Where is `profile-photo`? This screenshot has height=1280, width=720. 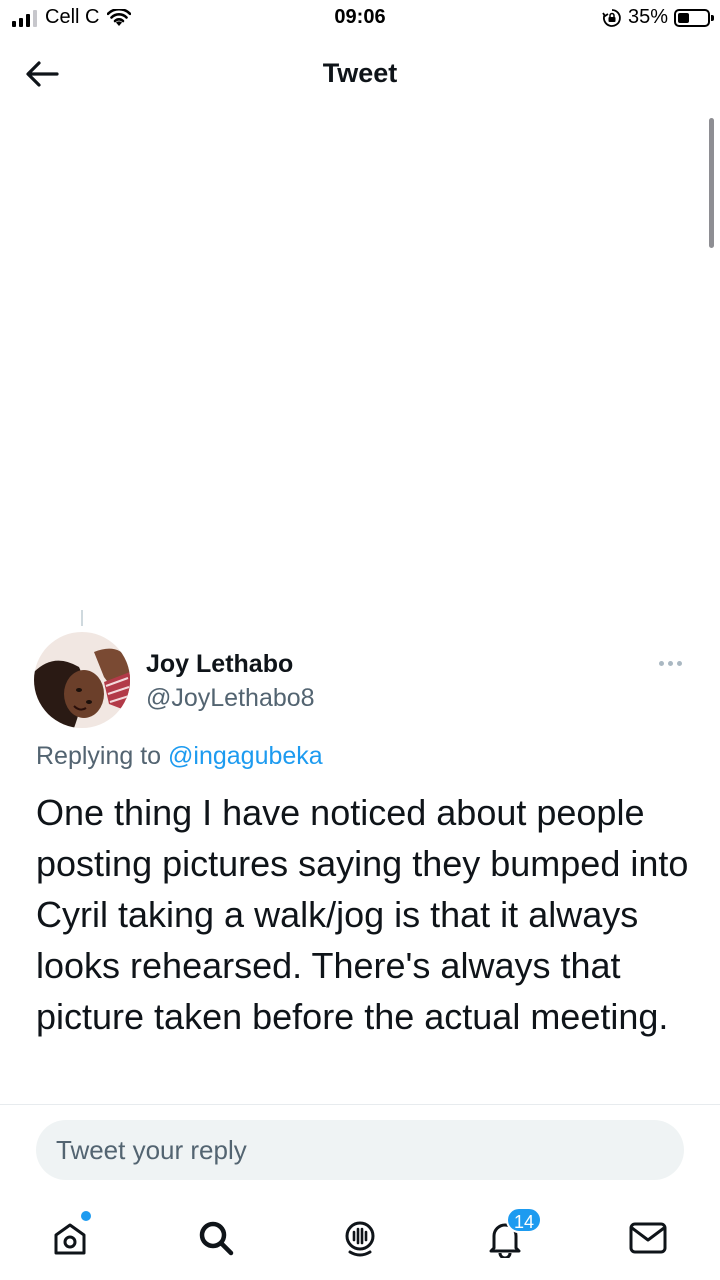
profile-photo is located at coordinates (82, 680).